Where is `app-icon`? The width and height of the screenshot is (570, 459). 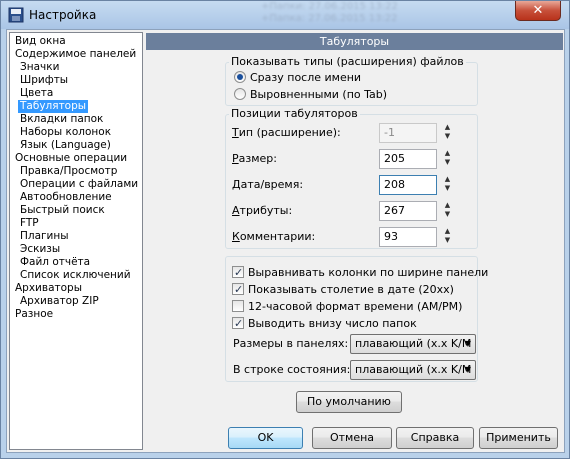
app-icon is located at coordinates (16, 15).